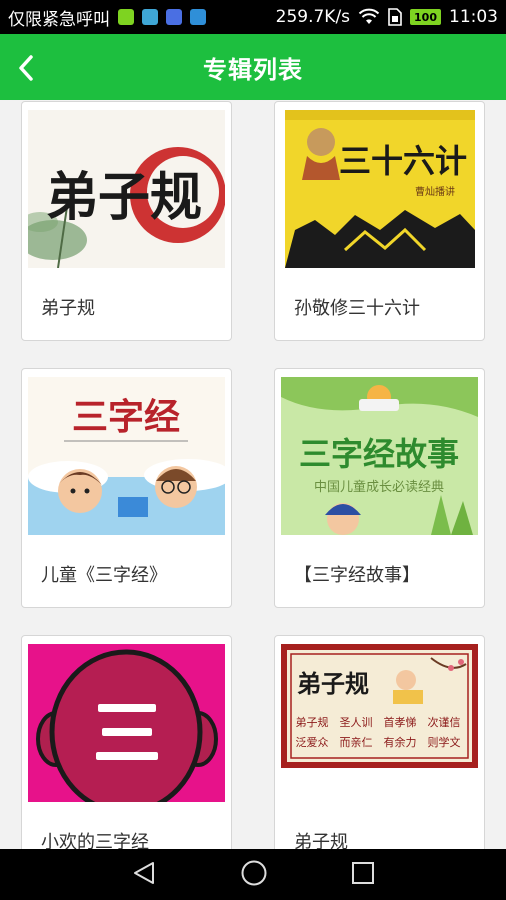 The width and height of the screenshot is (506, 900). What do you see at coordinates (59, 19) in the screenshot?
I see `carrier-text: 仅限紧急呼叫` at bounding box center [59, 19].